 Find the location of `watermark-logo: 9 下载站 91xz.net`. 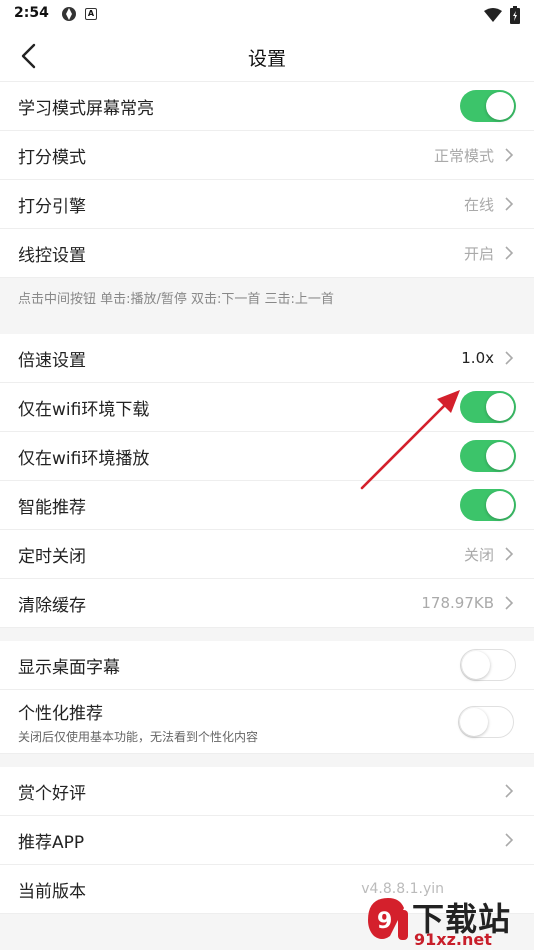

watermark-logo: 9 下载站 91xz.net is located at coordinates (445, 920).